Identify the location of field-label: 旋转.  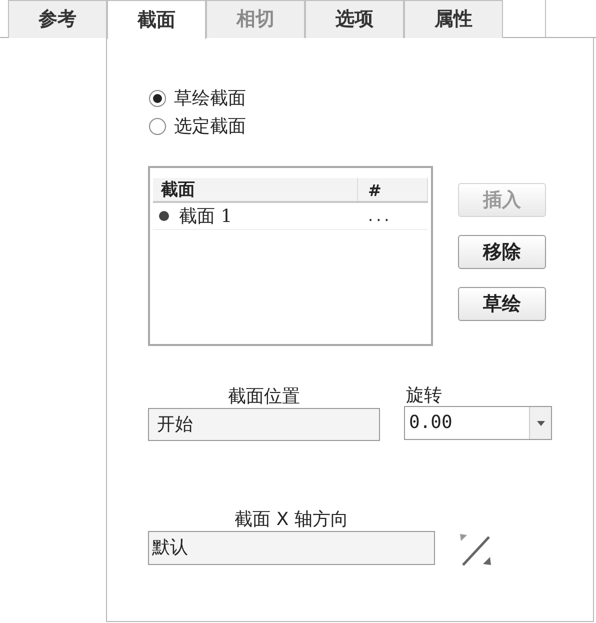
(424, 396).